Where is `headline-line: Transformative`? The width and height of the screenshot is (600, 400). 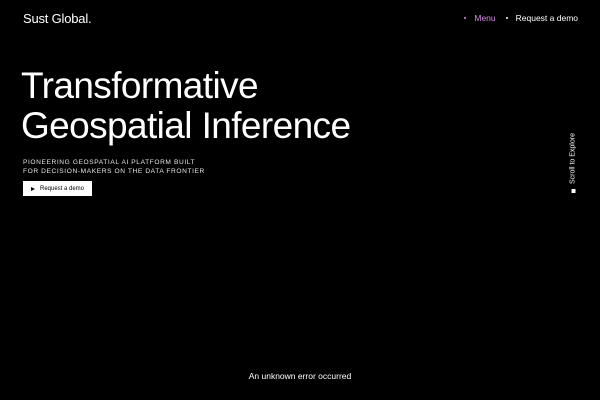 headline-line: Transformative is located at coordinates (140, 85).